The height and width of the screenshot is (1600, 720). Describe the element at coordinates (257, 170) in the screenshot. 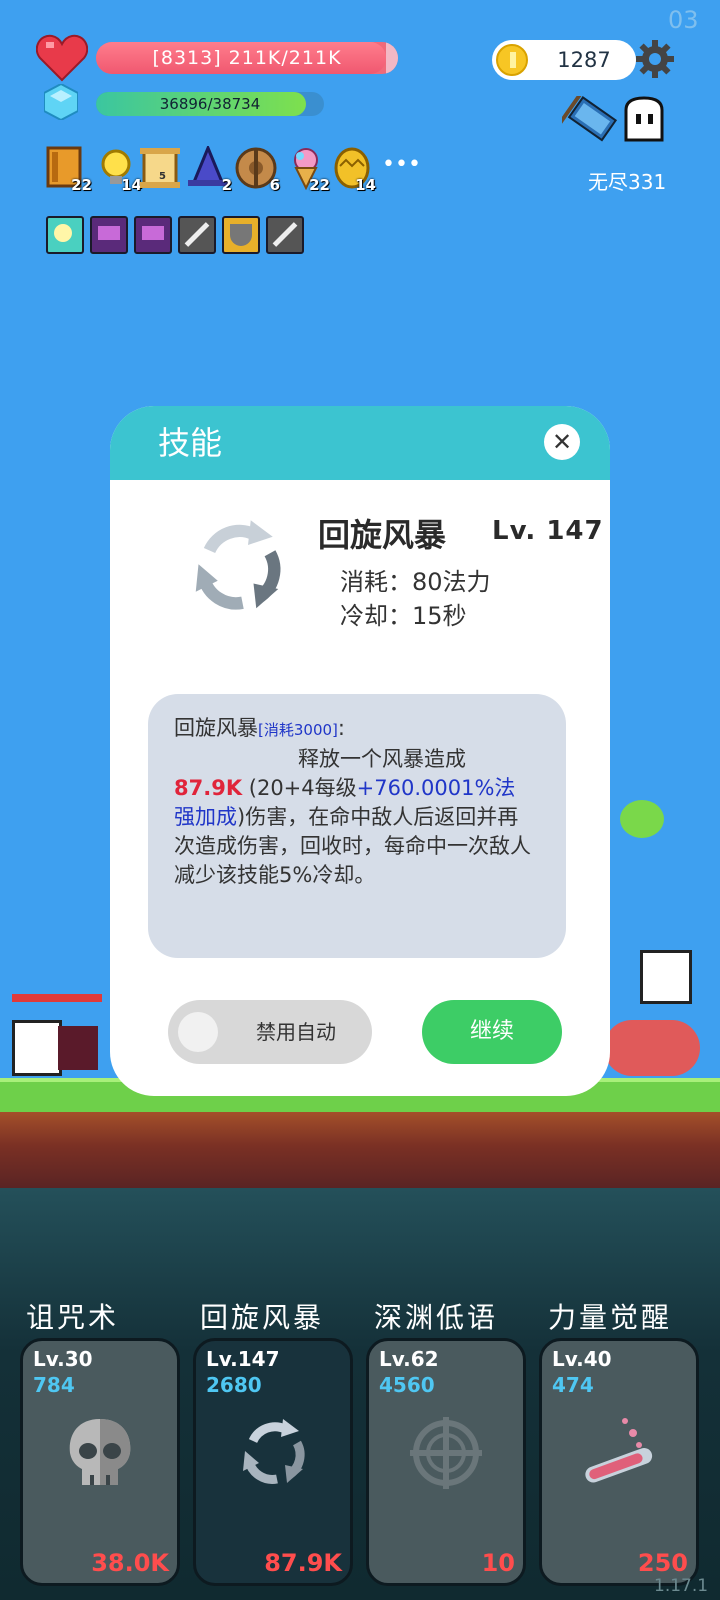

I see `wooden-shield-icon: 6` at that location.